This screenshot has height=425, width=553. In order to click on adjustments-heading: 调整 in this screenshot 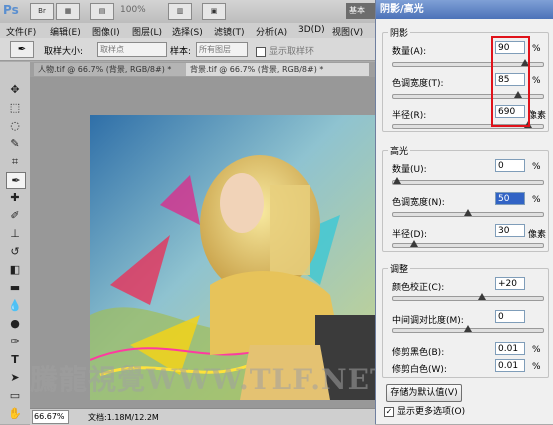, I will do `click(399, 268)`.